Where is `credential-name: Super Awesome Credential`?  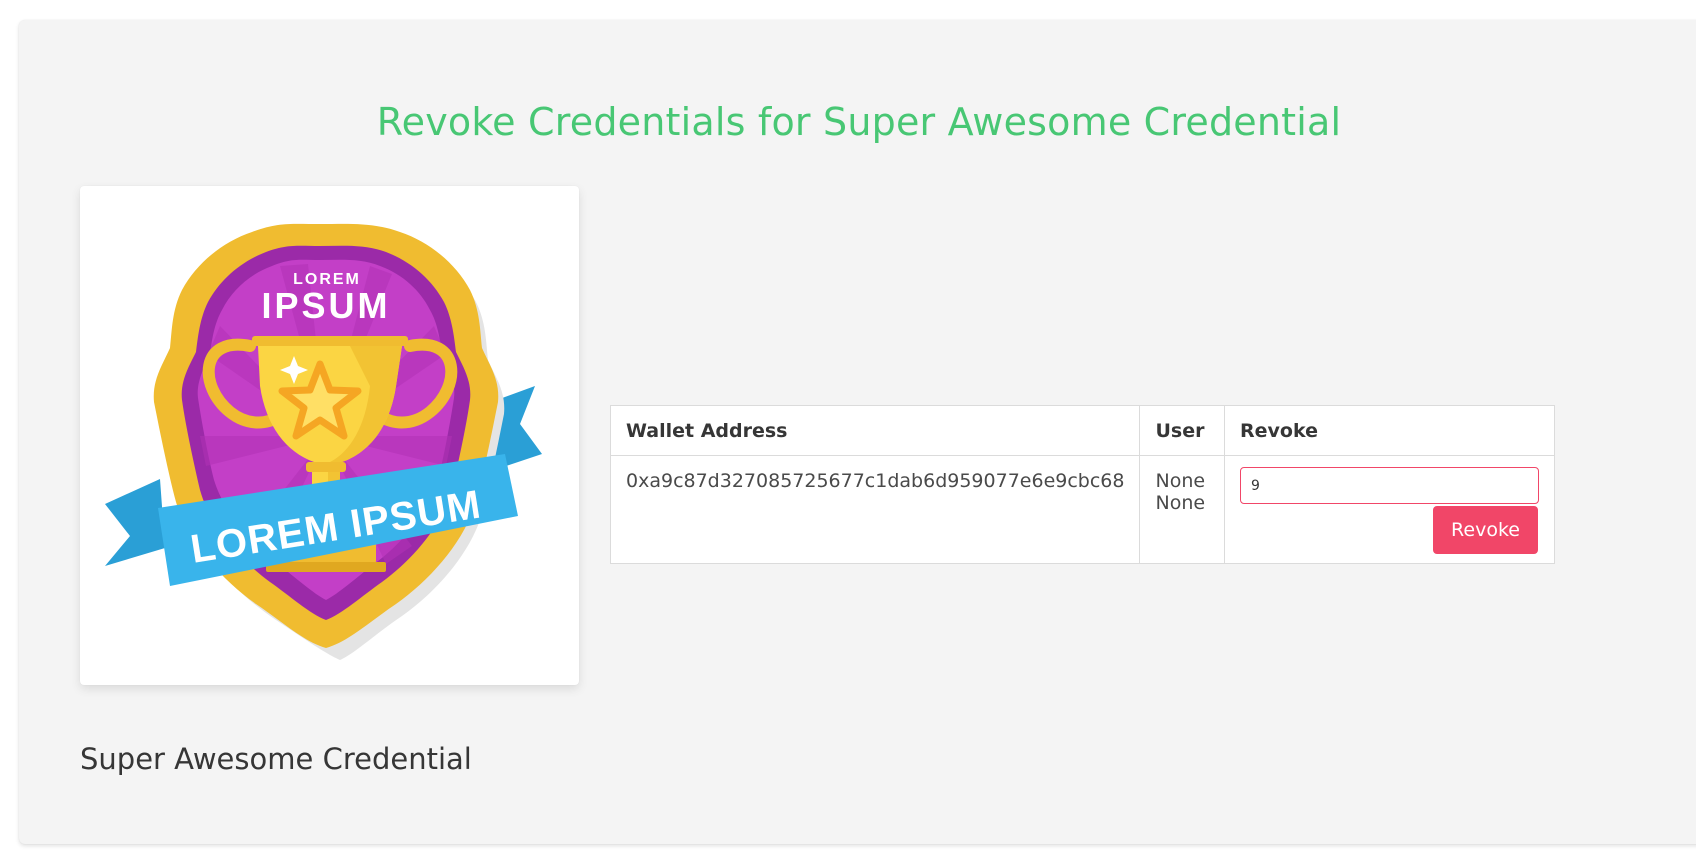 credential-name: Super Awesome Credential is located at coordinates (276, 759).